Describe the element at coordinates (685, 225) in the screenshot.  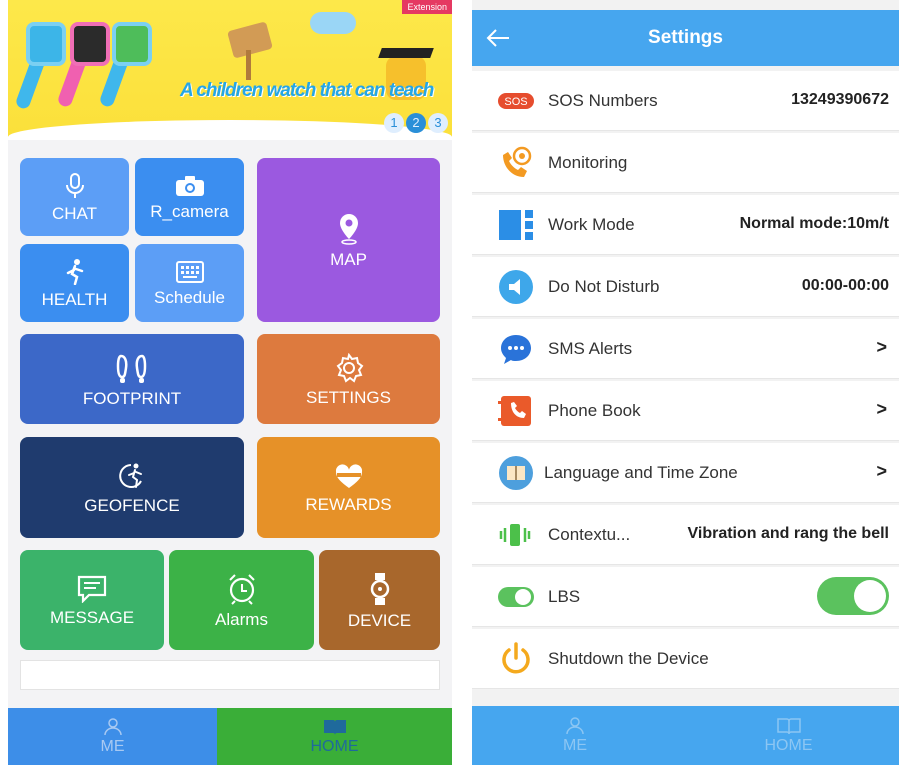
I see `row-work-mode: Work Mode Normal mode:10m/t` at that location.